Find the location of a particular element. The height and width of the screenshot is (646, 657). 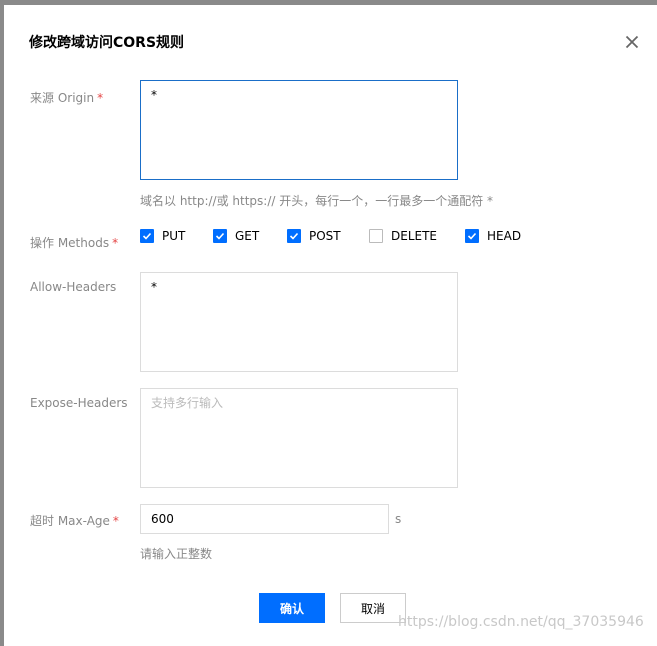

methods-label: 操作 Methods * is located at coordinates (74, 243).